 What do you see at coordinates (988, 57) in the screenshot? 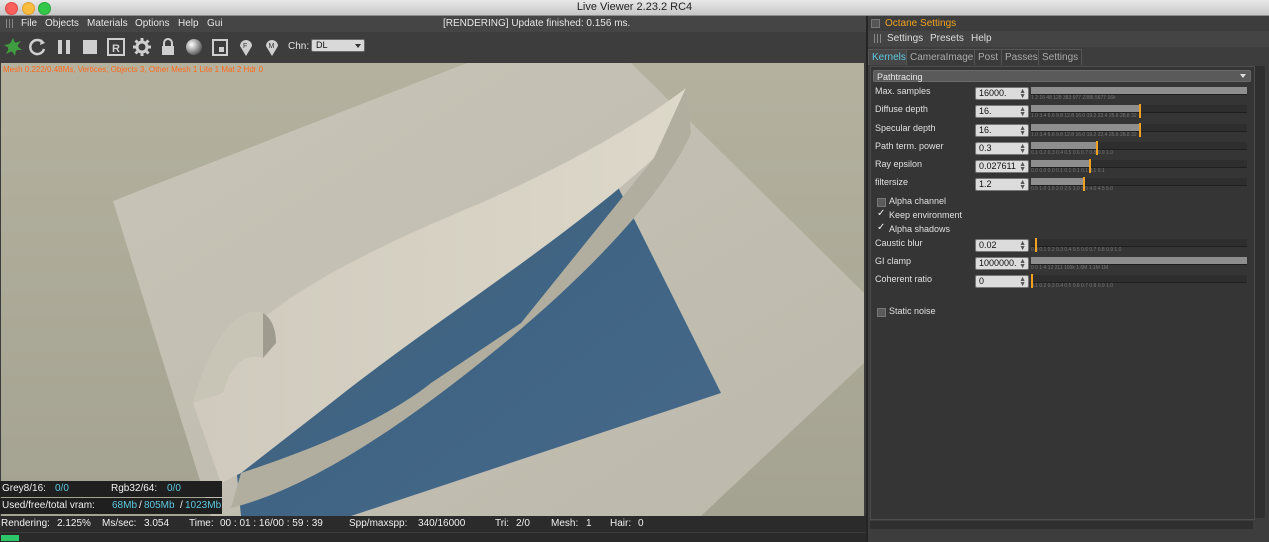
I see `tab-post: Post` at bounding box center [988, 57].